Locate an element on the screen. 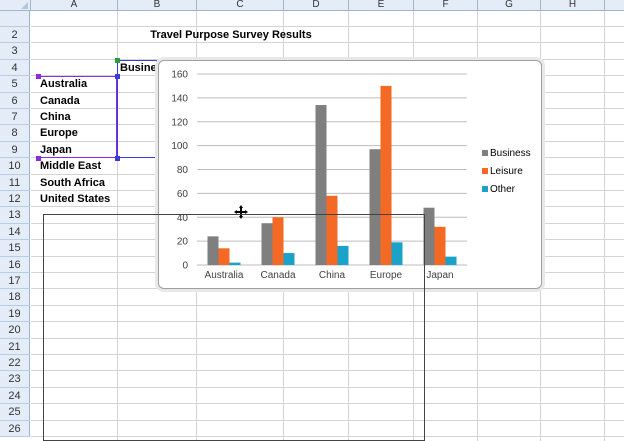 This screenshot has width=624, height=441. row-header-6: 6 is located at coordinates (15, 100).